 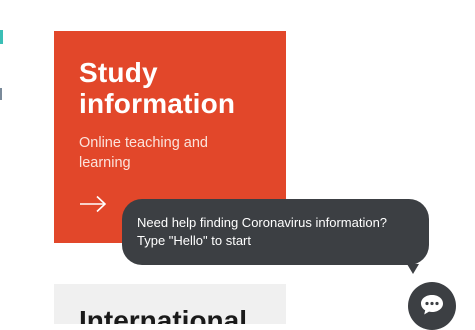 I want to click on international-card: International, so click(x=170, y=304).